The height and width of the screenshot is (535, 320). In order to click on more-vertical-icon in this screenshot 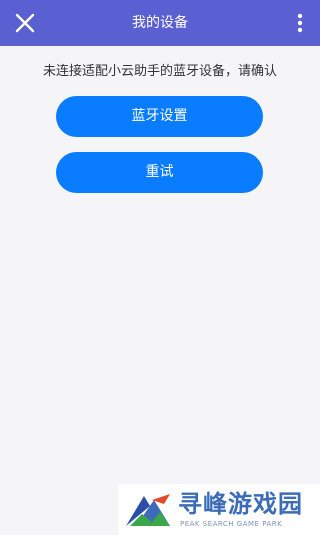, I will do `click(300, 23)`.